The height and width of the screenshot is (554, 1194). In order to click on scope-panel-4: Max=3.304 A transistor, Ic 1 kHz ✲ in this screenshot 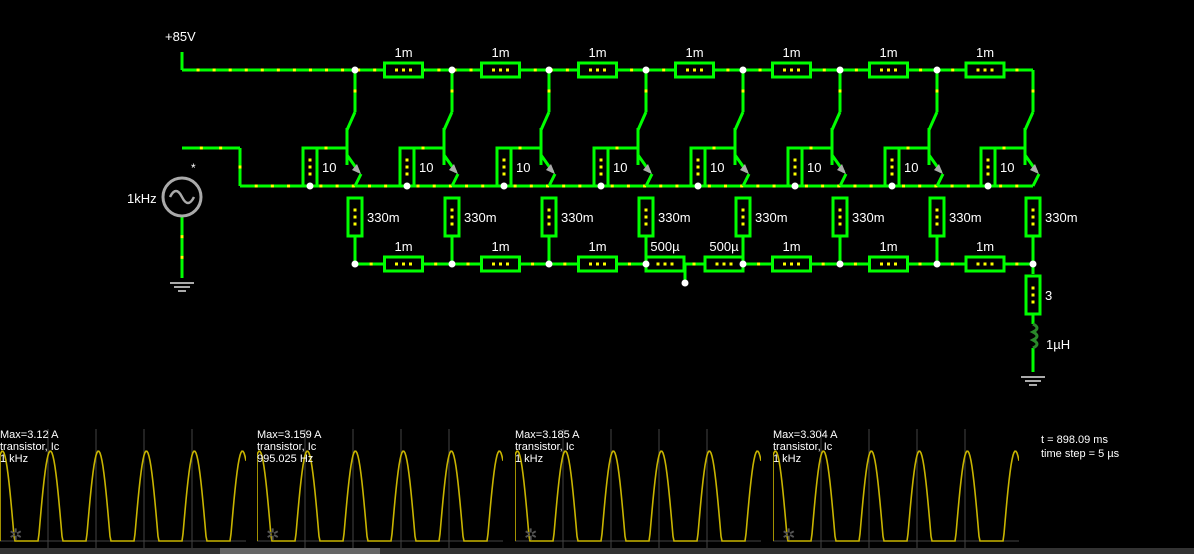, I will do `click(896, 488)`.